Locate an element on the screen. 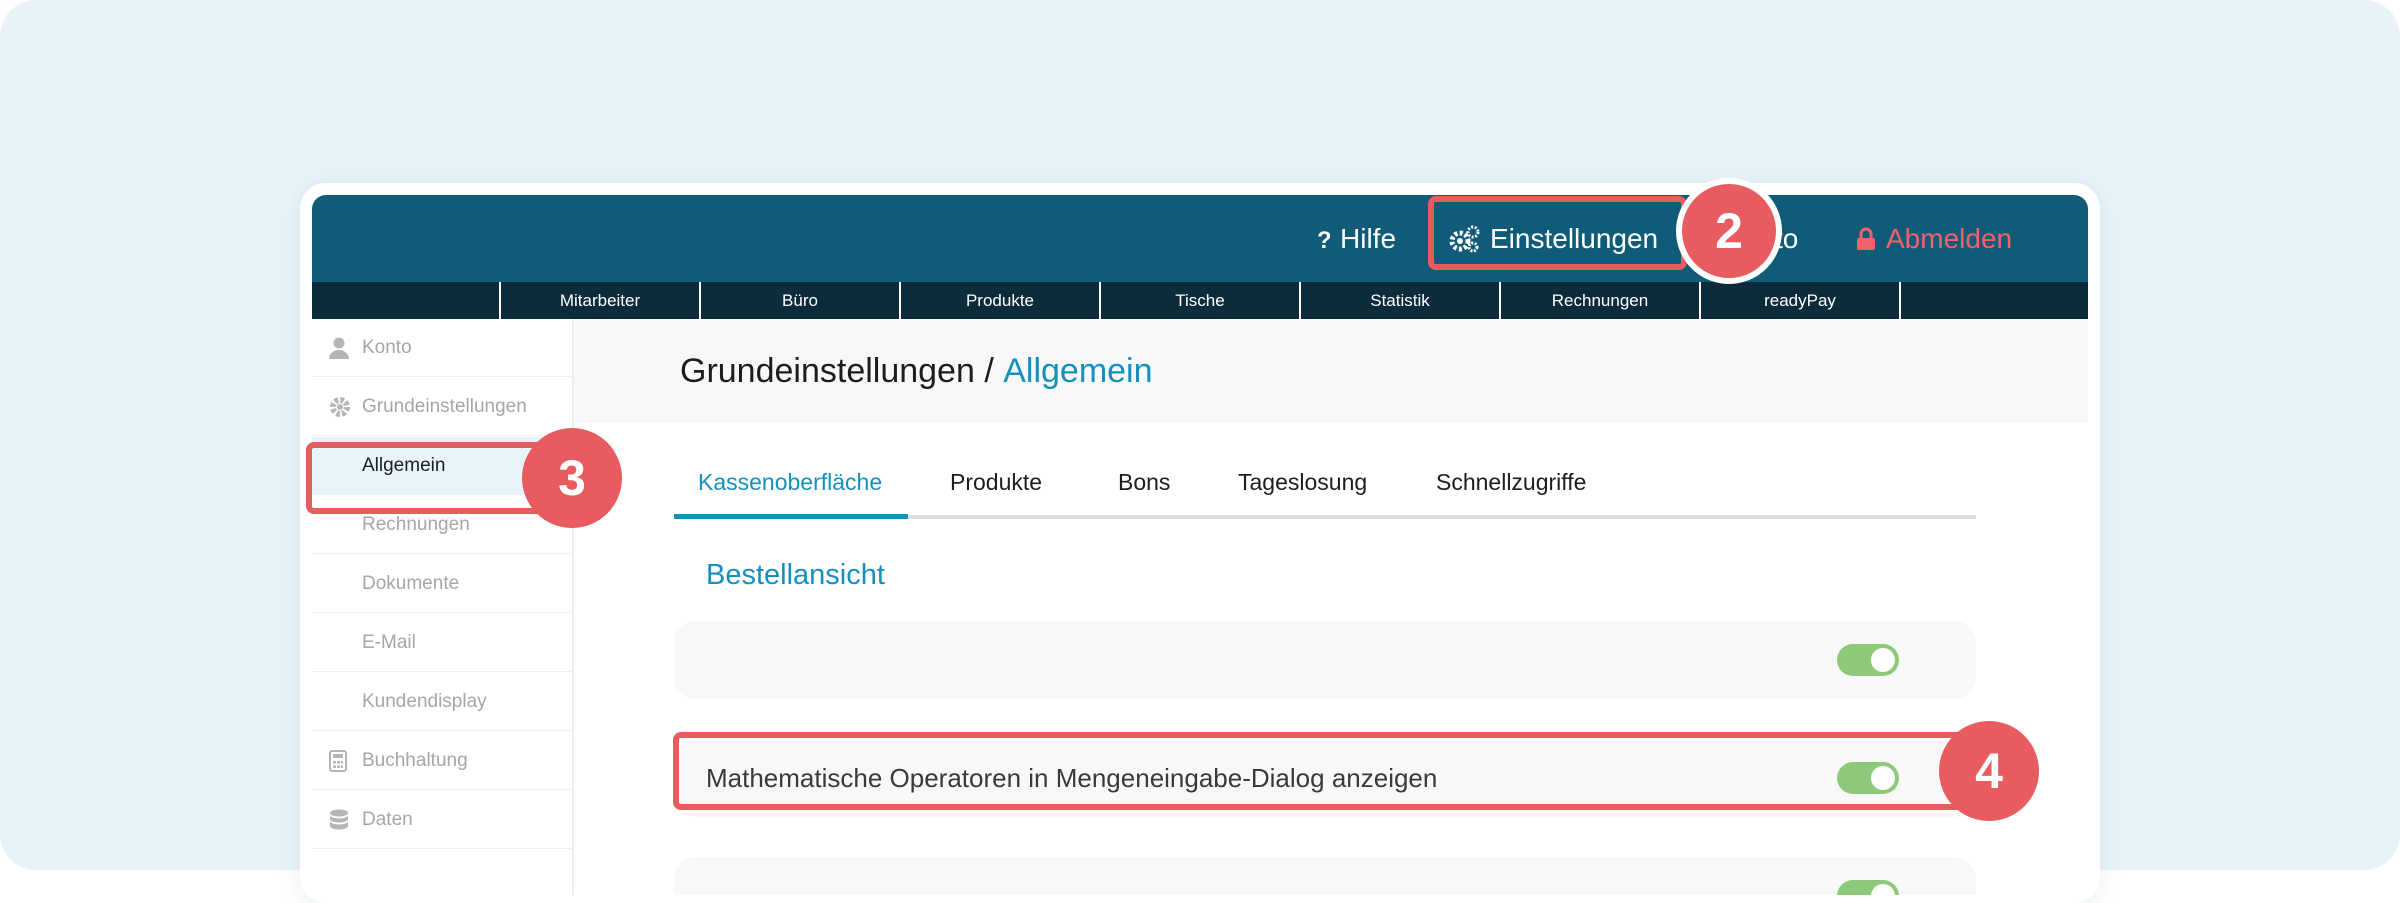  sidebar-item-kundendisplay: Kundendisplay is located at coordinates (442, 702).